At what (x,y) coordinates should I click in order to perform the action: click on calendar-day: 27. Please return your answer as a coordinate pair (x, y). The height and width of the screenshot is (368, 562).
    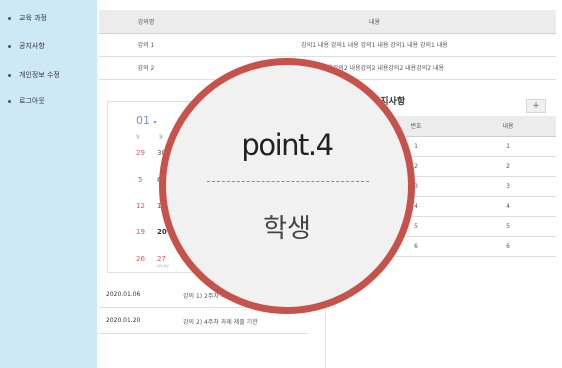
    Looking at the image, I should click on (161, 259).